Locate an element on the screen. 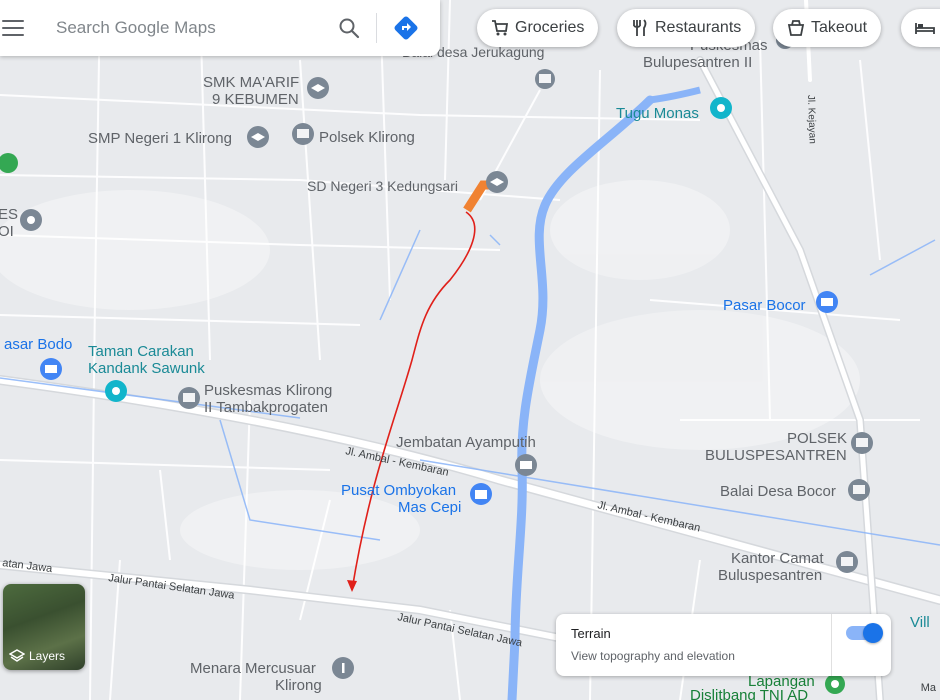 The image size is (940, 700). attribution-text: Ma is located at coordinates (928, 688).